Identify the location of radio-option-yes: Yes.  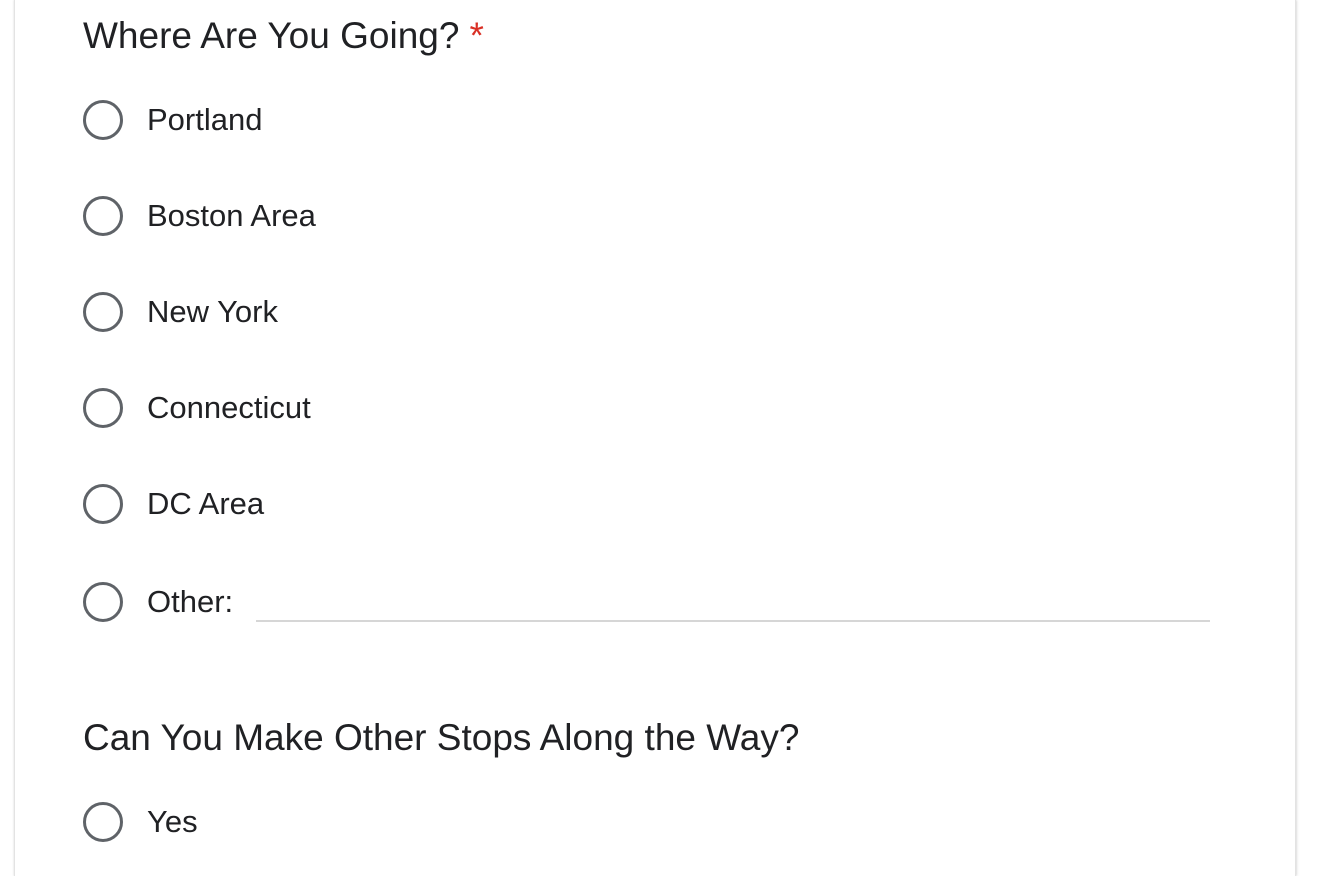
(140, 822).